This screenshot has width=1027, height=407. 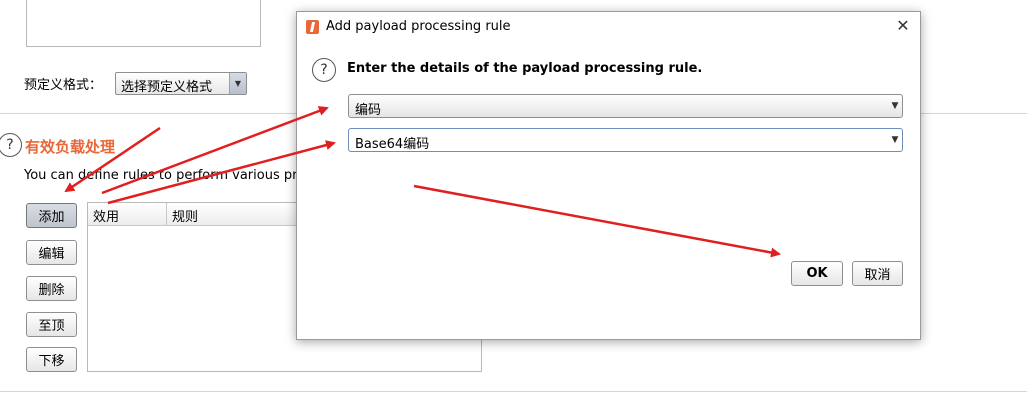 I want to click on edit-rule-button: 编辑, so click(x=51, y=252).